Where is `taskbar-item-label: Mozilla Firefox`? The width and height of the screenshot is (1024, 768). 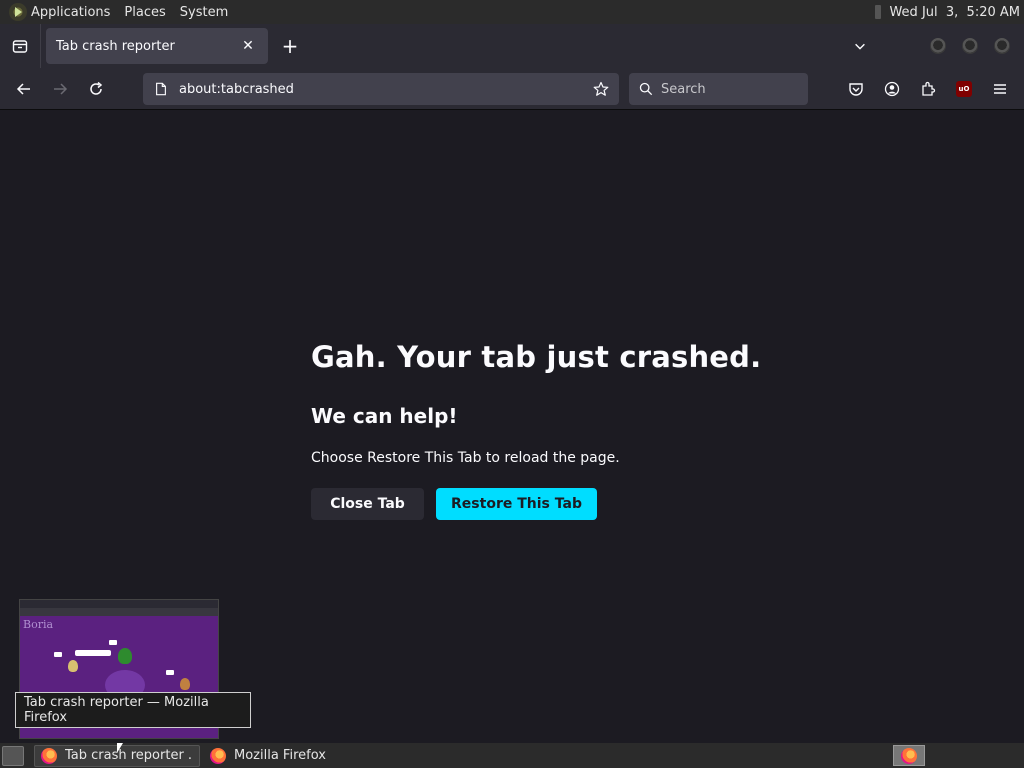
taskbar-item-label: Mozilla Firefox is located at coordinates (280, 755).